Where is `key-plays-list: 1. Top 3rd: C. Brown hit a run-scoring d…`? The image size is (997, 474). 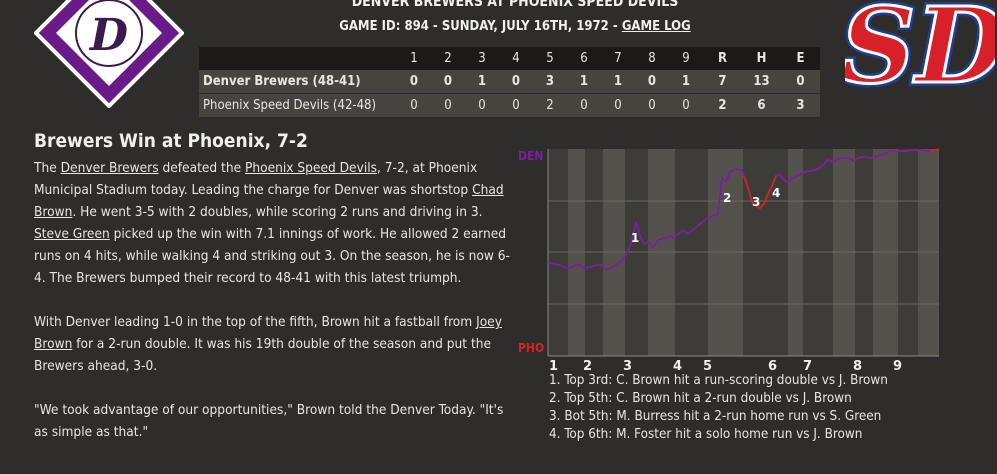
key-plays-list: 1. Top 3rd: C. Brown hit a run-scoring d… is located at coordinates (718, 408).